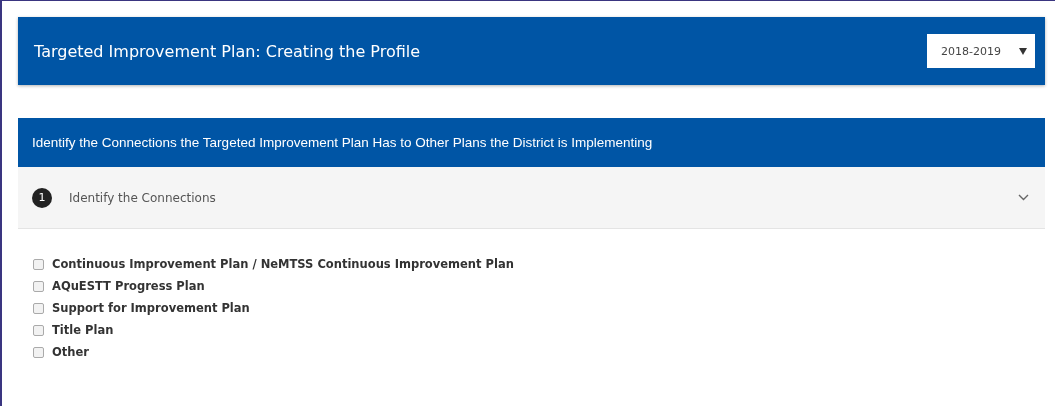 The width and height of the screenshot is (1055, 406). What do you see at coordinates (83, 330) in the screenshot?
I see `checkbox-label: Title Plan` at bounding box center [83, 330].